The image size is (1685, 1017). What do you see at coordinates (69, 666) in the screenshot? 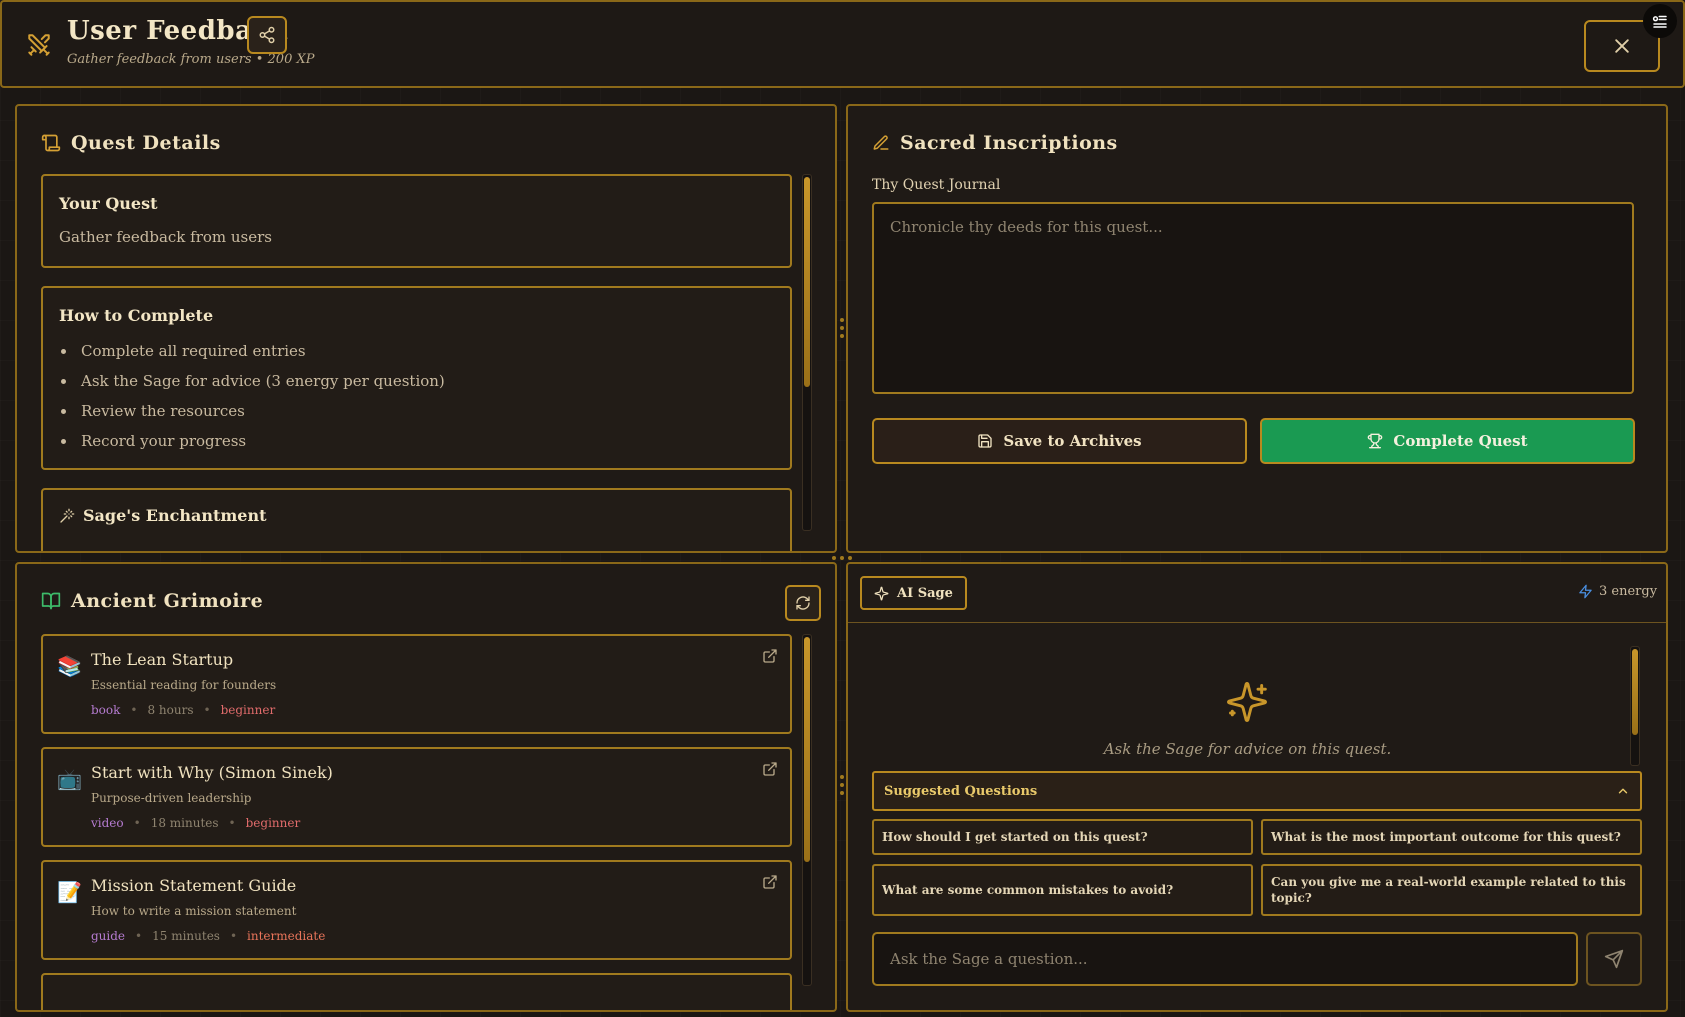
I see `books-icon: 📚` at bounding box center [69, 666].